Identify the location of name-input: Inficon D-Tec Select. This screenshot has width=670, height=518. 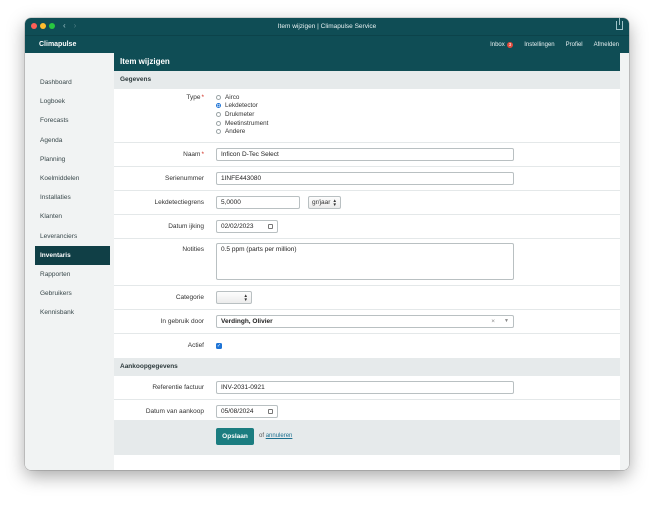
(365, 154).